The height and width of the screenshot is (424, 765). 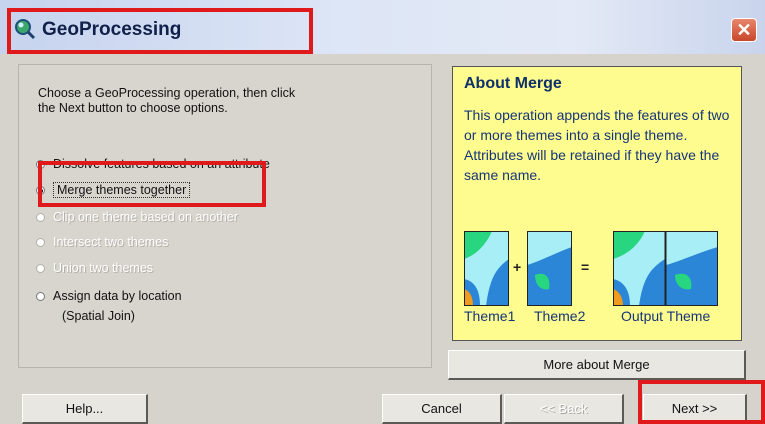 What do you see at coordinates (117, 296) in the screenshot?
I see `option-label: Assign data by location` at bounding box center [117, 296].